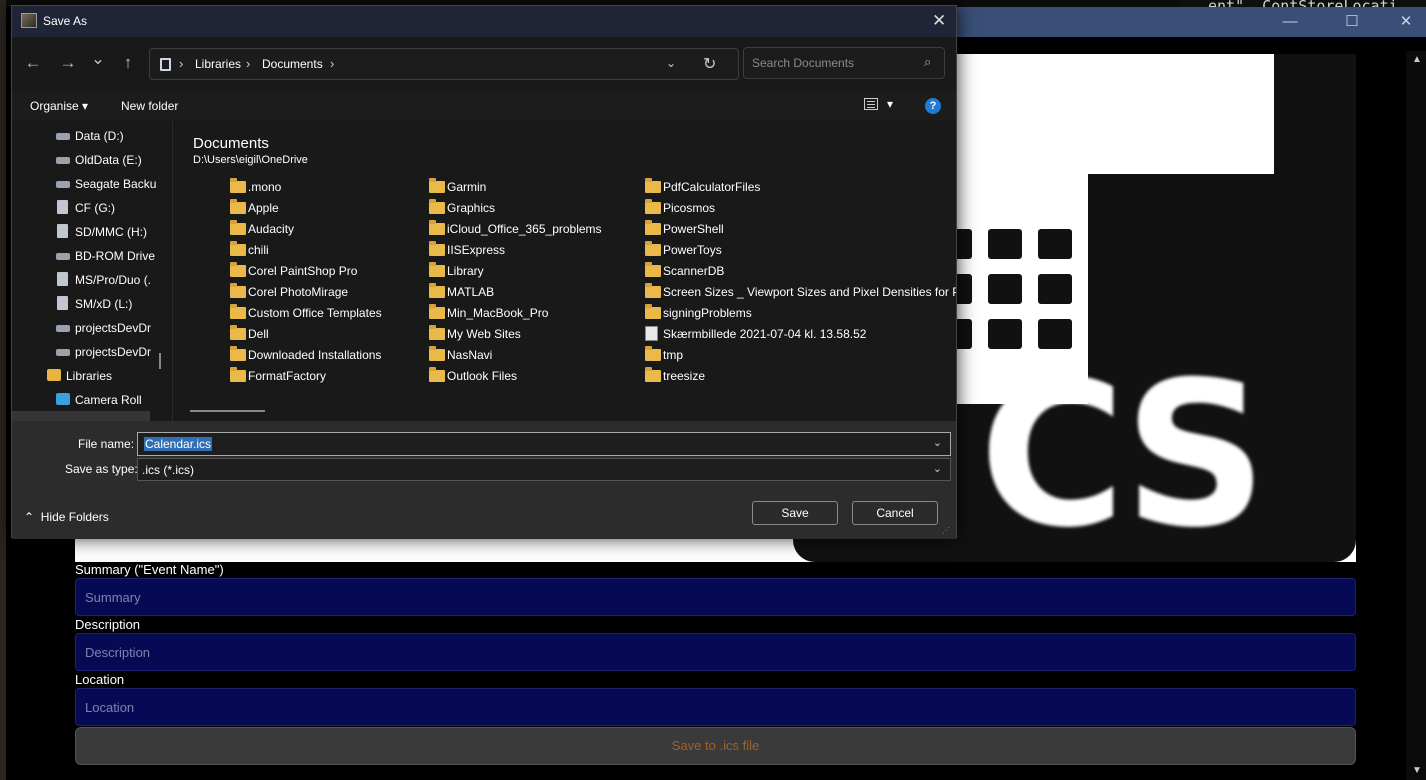  I want to click on nav-item-projectsdevdrive-2: projectsDevDr, so click(92, 352).